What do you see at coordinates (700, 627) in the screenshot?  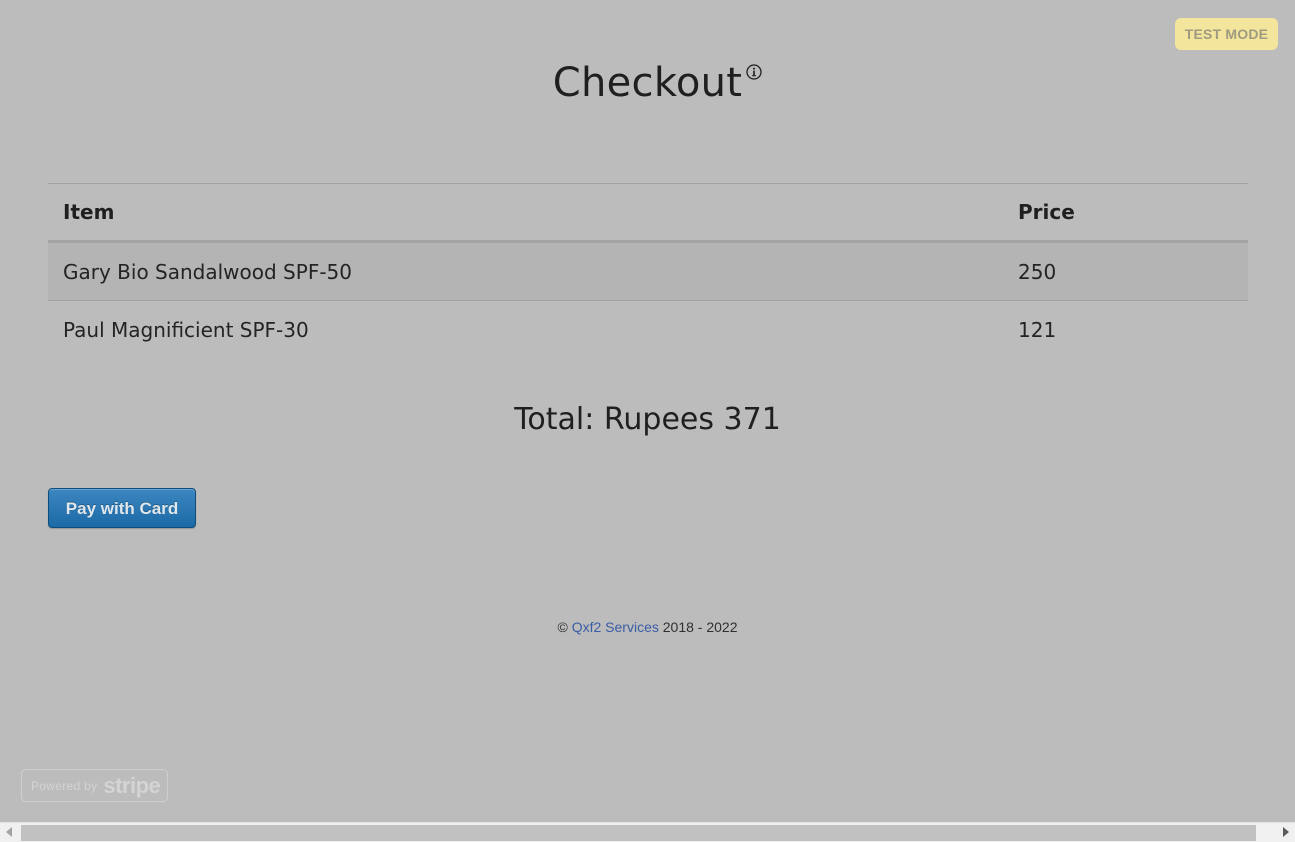 I see `copyright-years: 2018 - 2022` at bounding box center [700, 627].